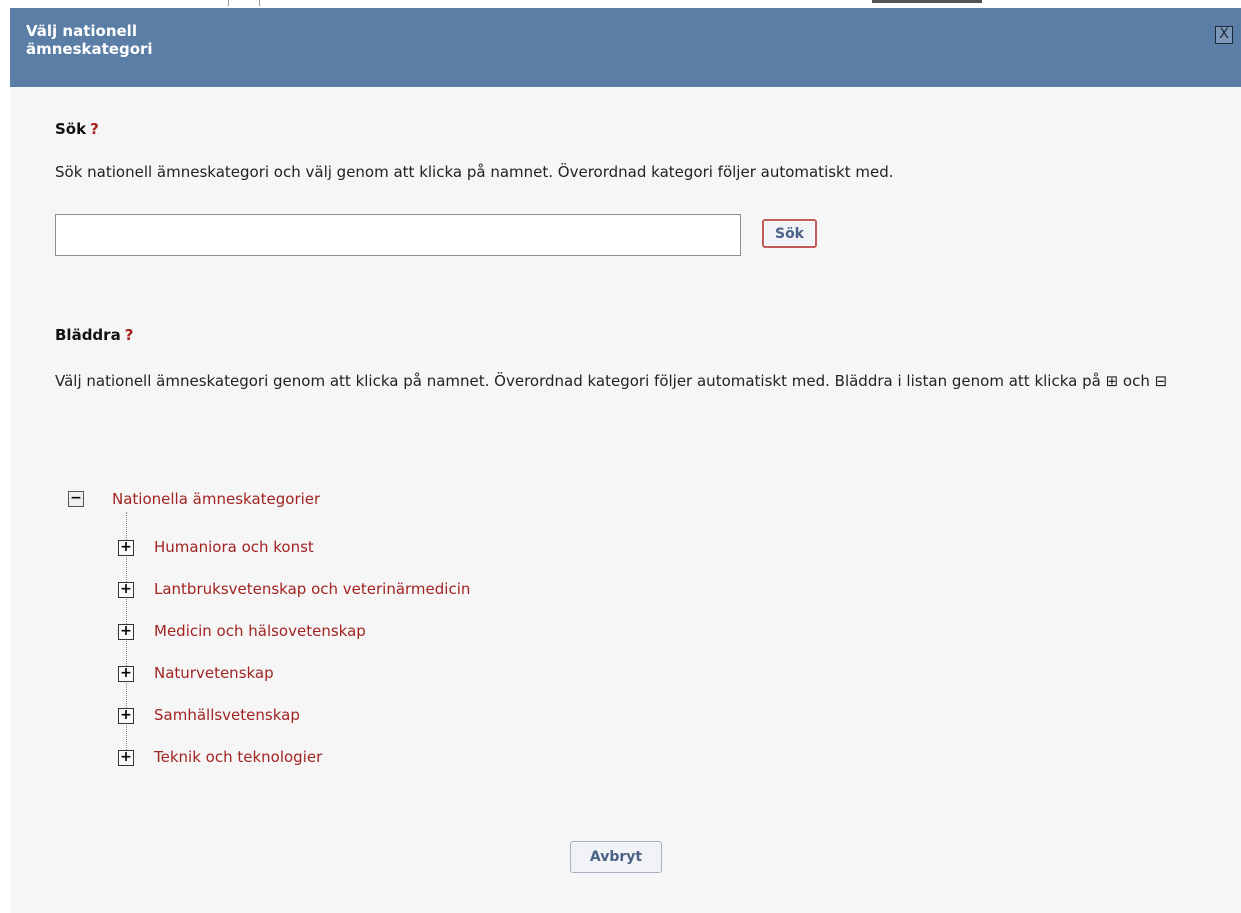  I want to click on tree-item: + Teknik och teknologier, so click(418, 758).